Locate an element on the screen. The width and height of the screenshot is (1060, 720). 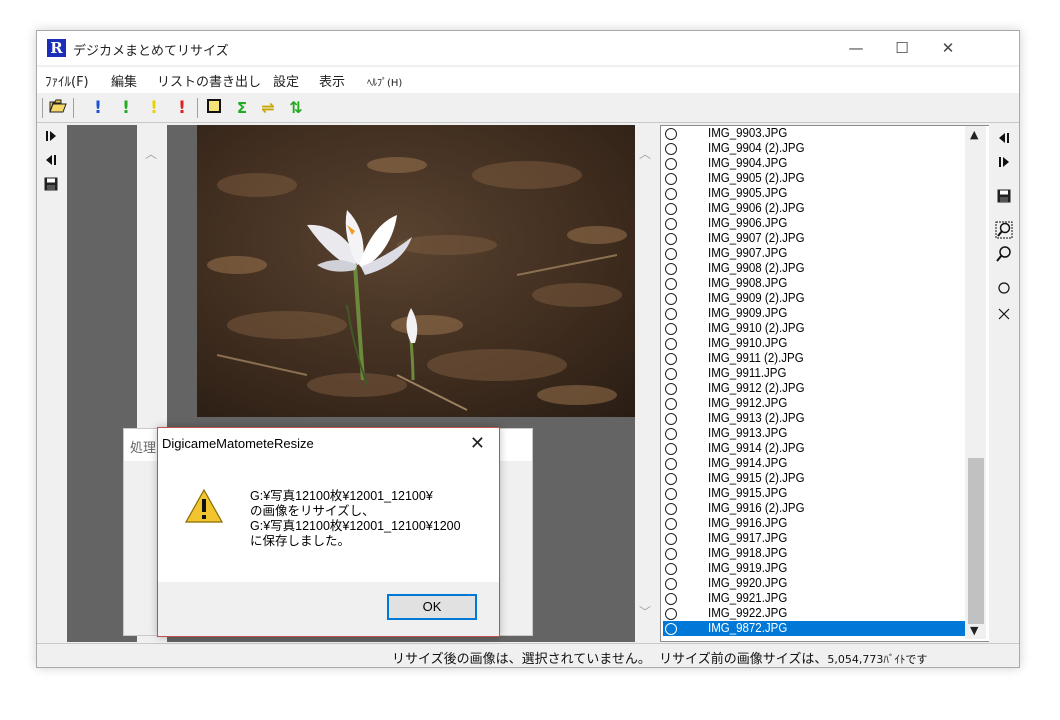
list-item: IMG_9907 (2).JPG is located at coordinates (814, 238).